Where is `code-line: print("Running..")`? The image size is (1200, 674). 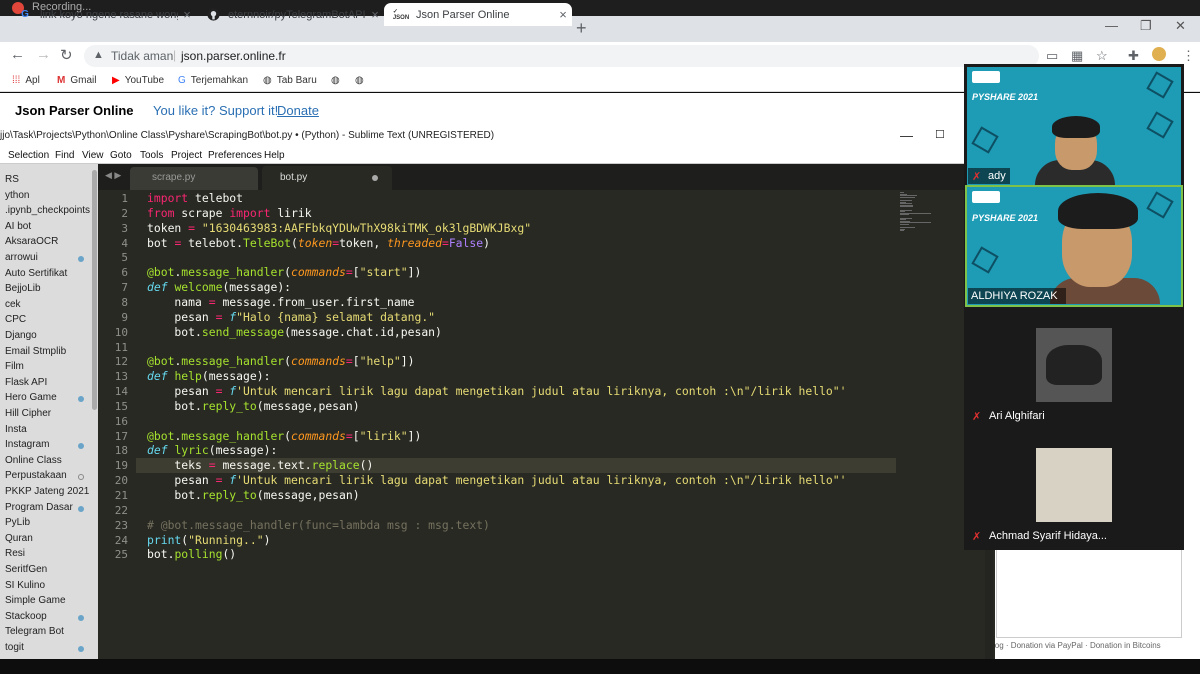
code-line: print("Running..") is located at coordinates (208, 540).